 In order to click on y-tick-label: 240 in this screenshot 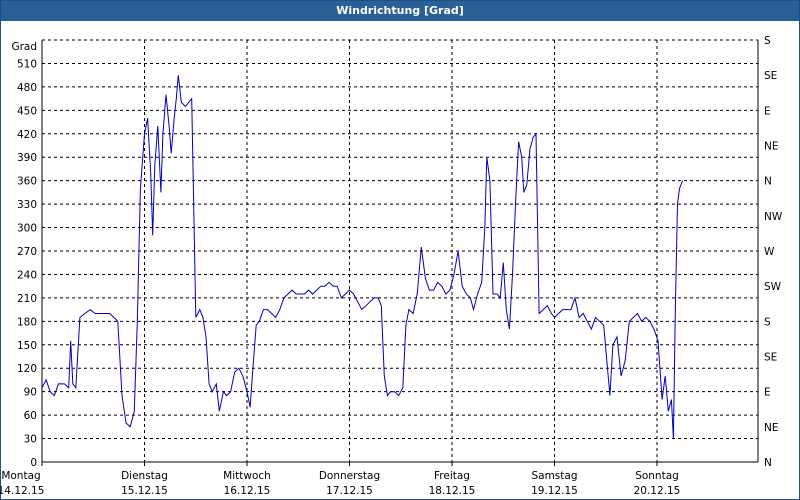, I will do `click(27, 275)`.